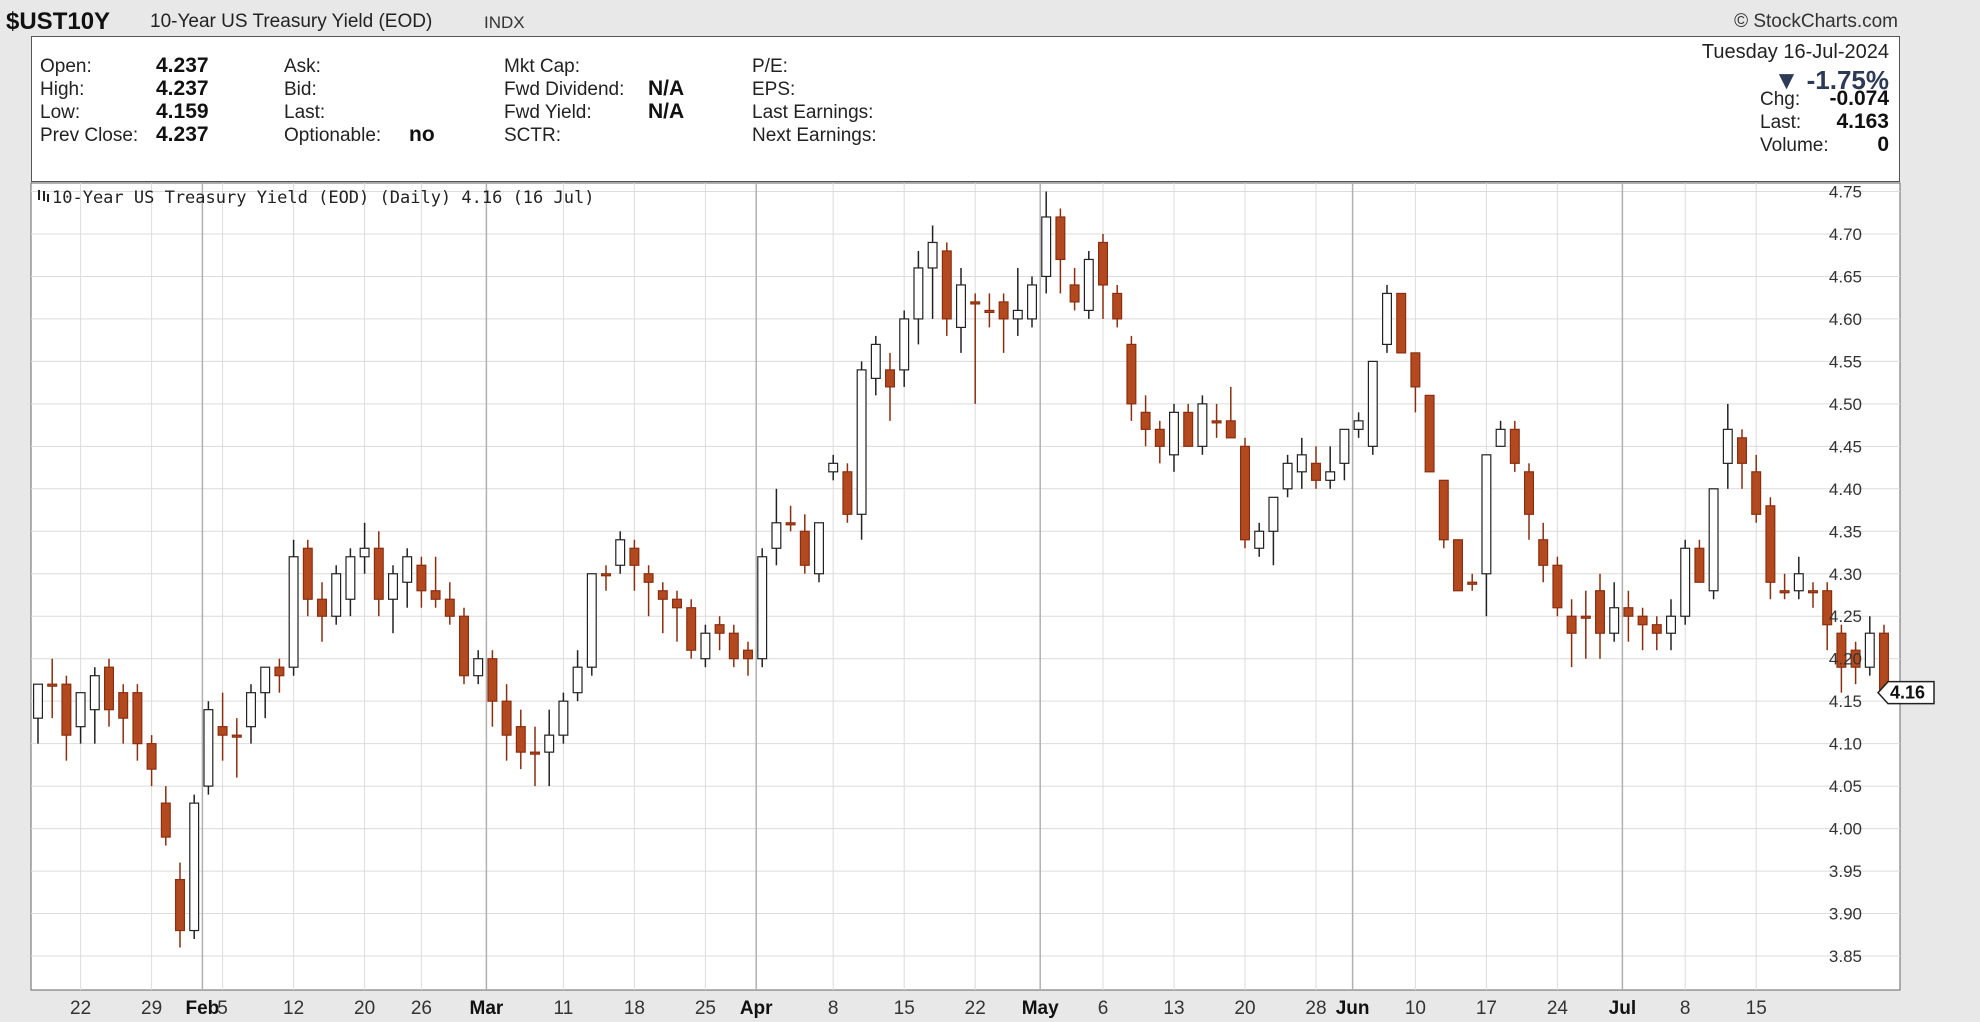 This screenshot has height=1022, width=1980. What do you see at coordinates (1845, 319) in the screenshot?
I see `y-tick-label: 4.60` at bounding box center [1845, 319].